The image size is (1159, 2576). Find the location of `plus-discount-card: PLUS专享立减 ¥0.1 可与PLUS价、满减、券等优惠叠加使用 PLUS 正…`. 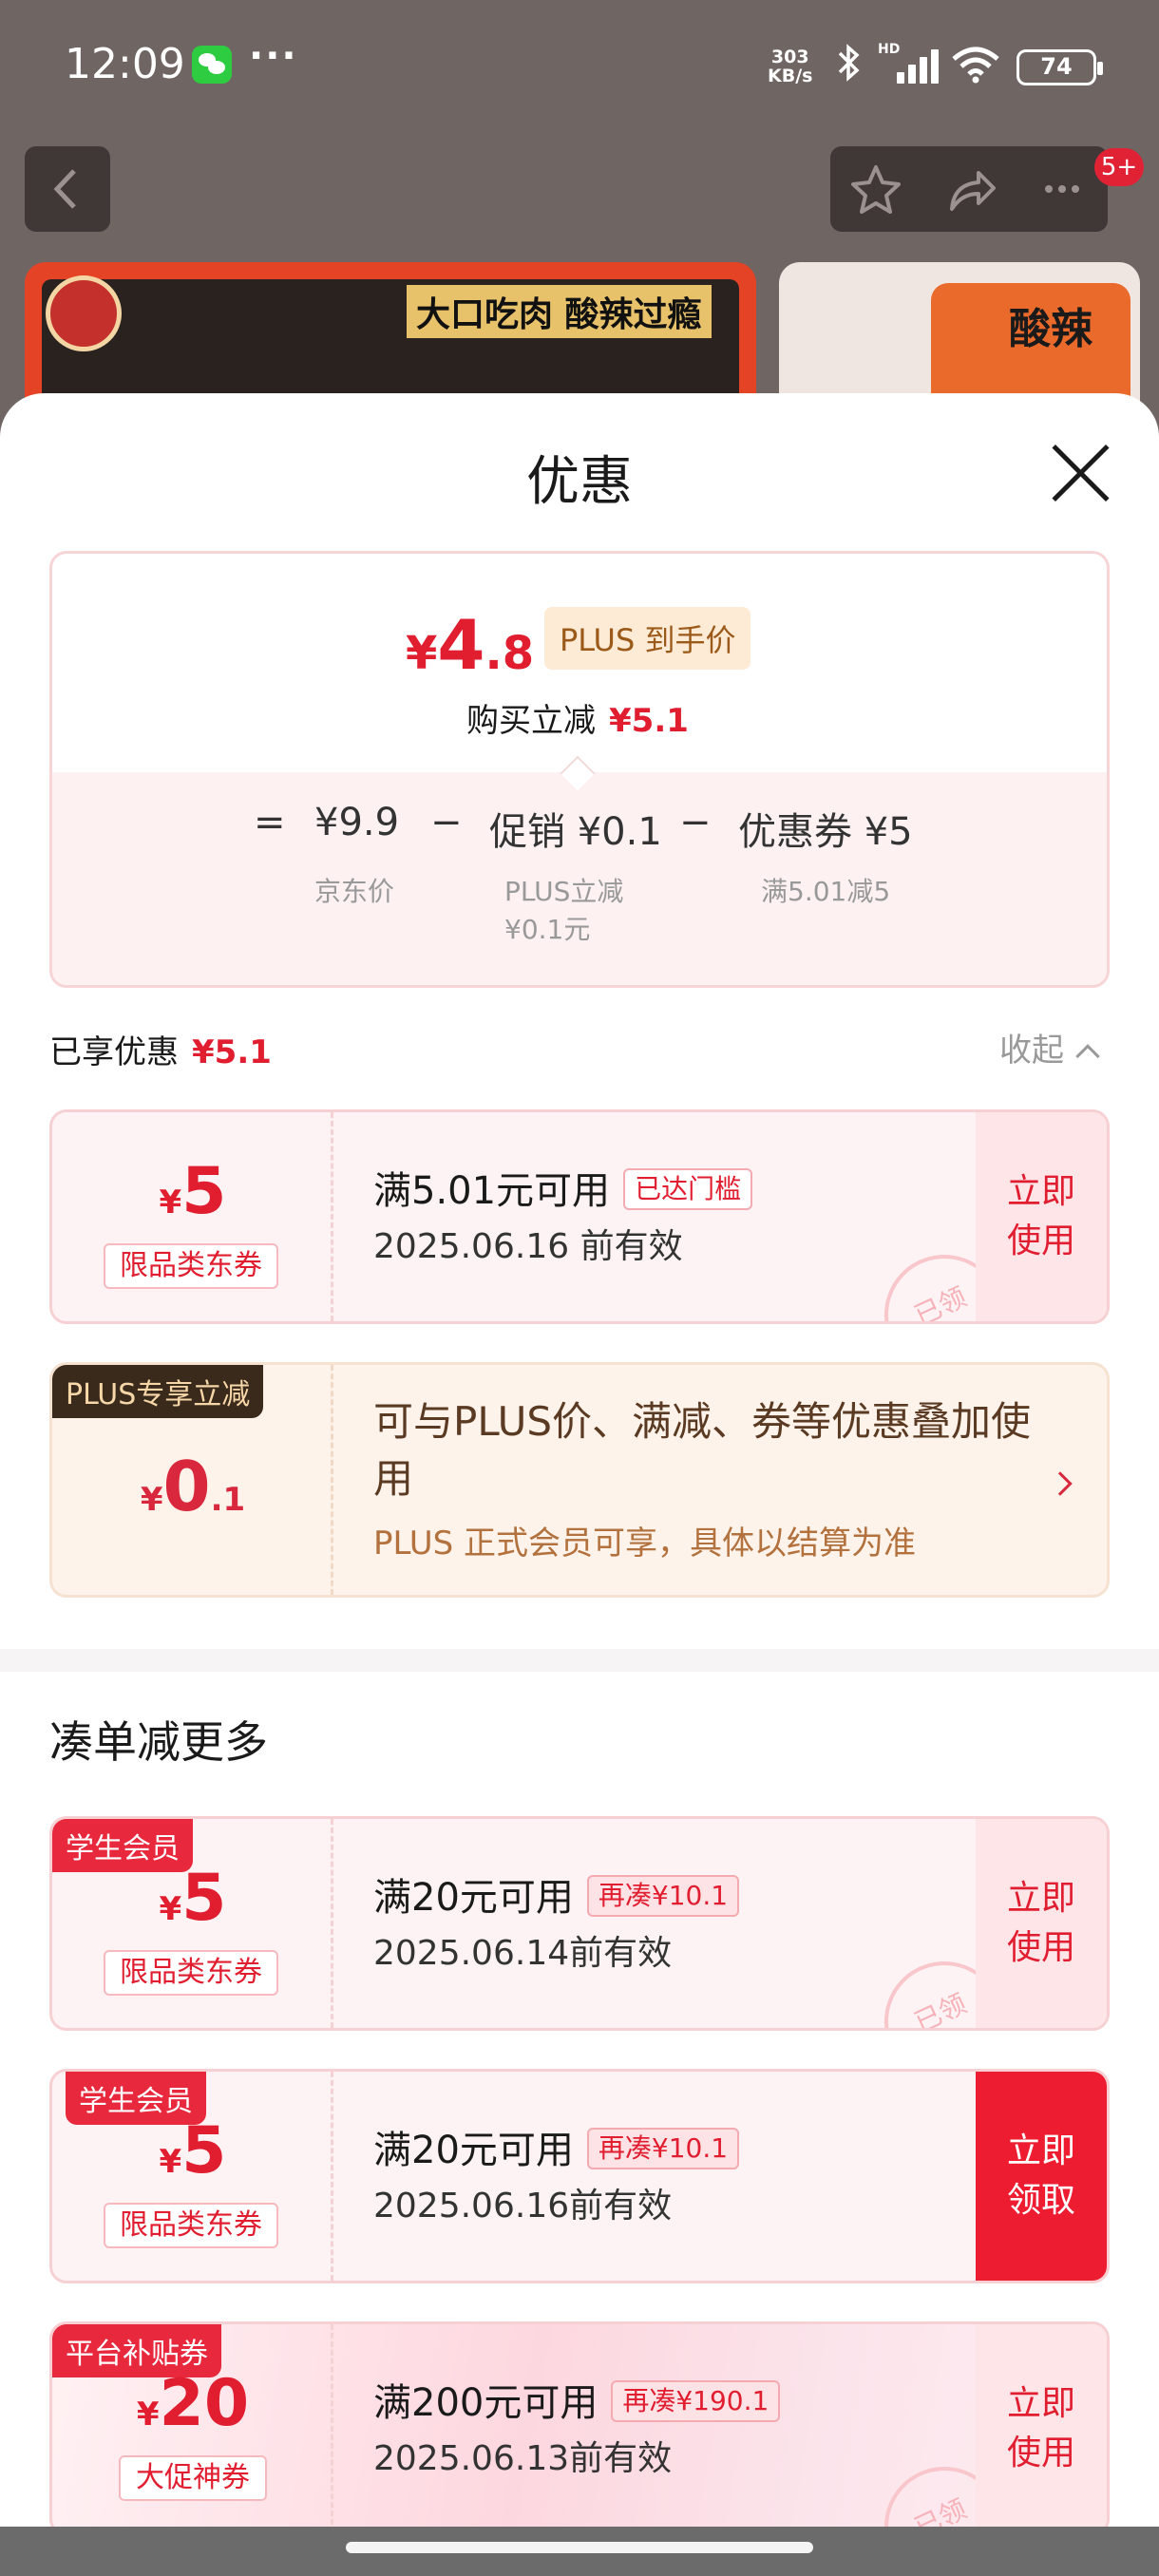

plus-discount-card: PLUS专享立减 ¥0.1 可与PLUS价、满减、券等优惠叠加使用 PLUS 正… is located at coordinates (579, 1480).